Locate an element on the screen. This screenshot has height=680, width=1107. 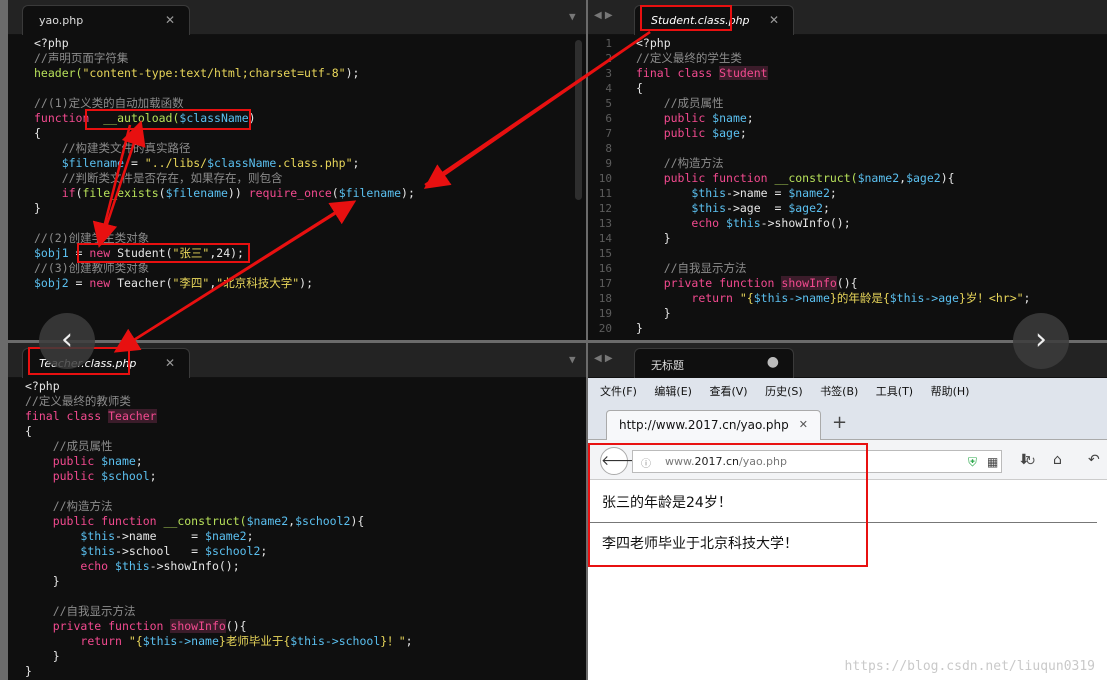
browser-tab-strip: http://www.2017.cn/yao.php ✕ + is located at coordinates (847, 422).